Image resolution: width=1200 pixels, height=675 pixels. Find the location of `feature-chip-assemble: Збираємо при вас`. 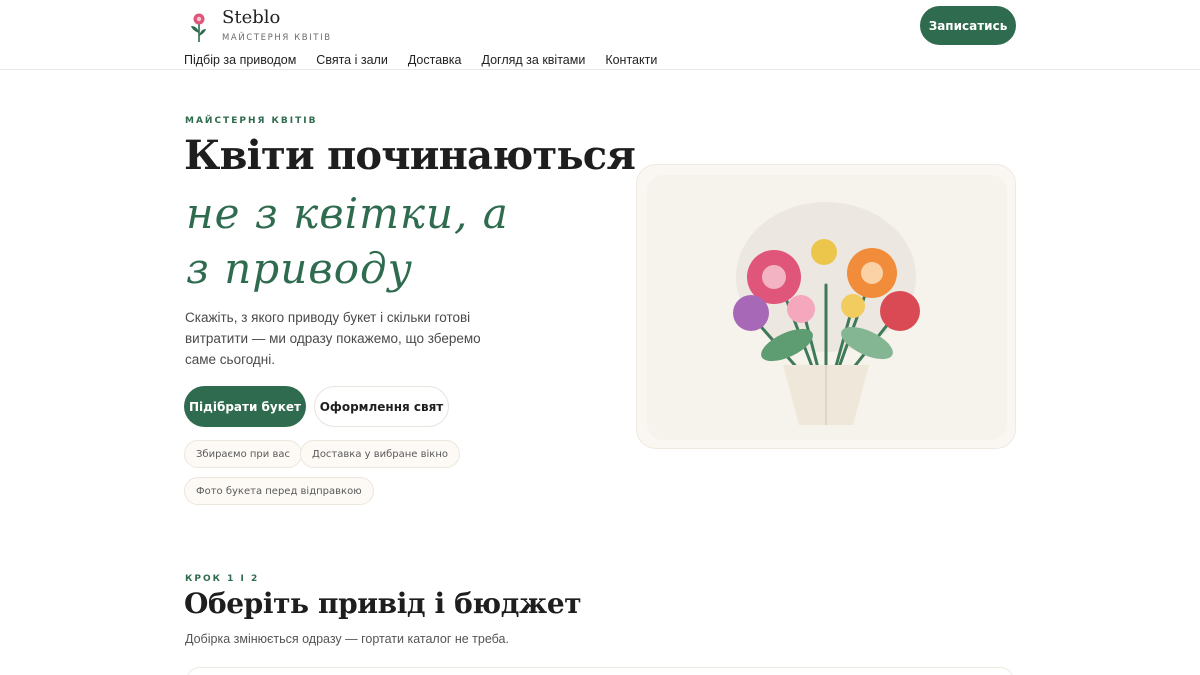

feature-chip-assemble: Збираємо при вас is located at coordinates (243, 454).